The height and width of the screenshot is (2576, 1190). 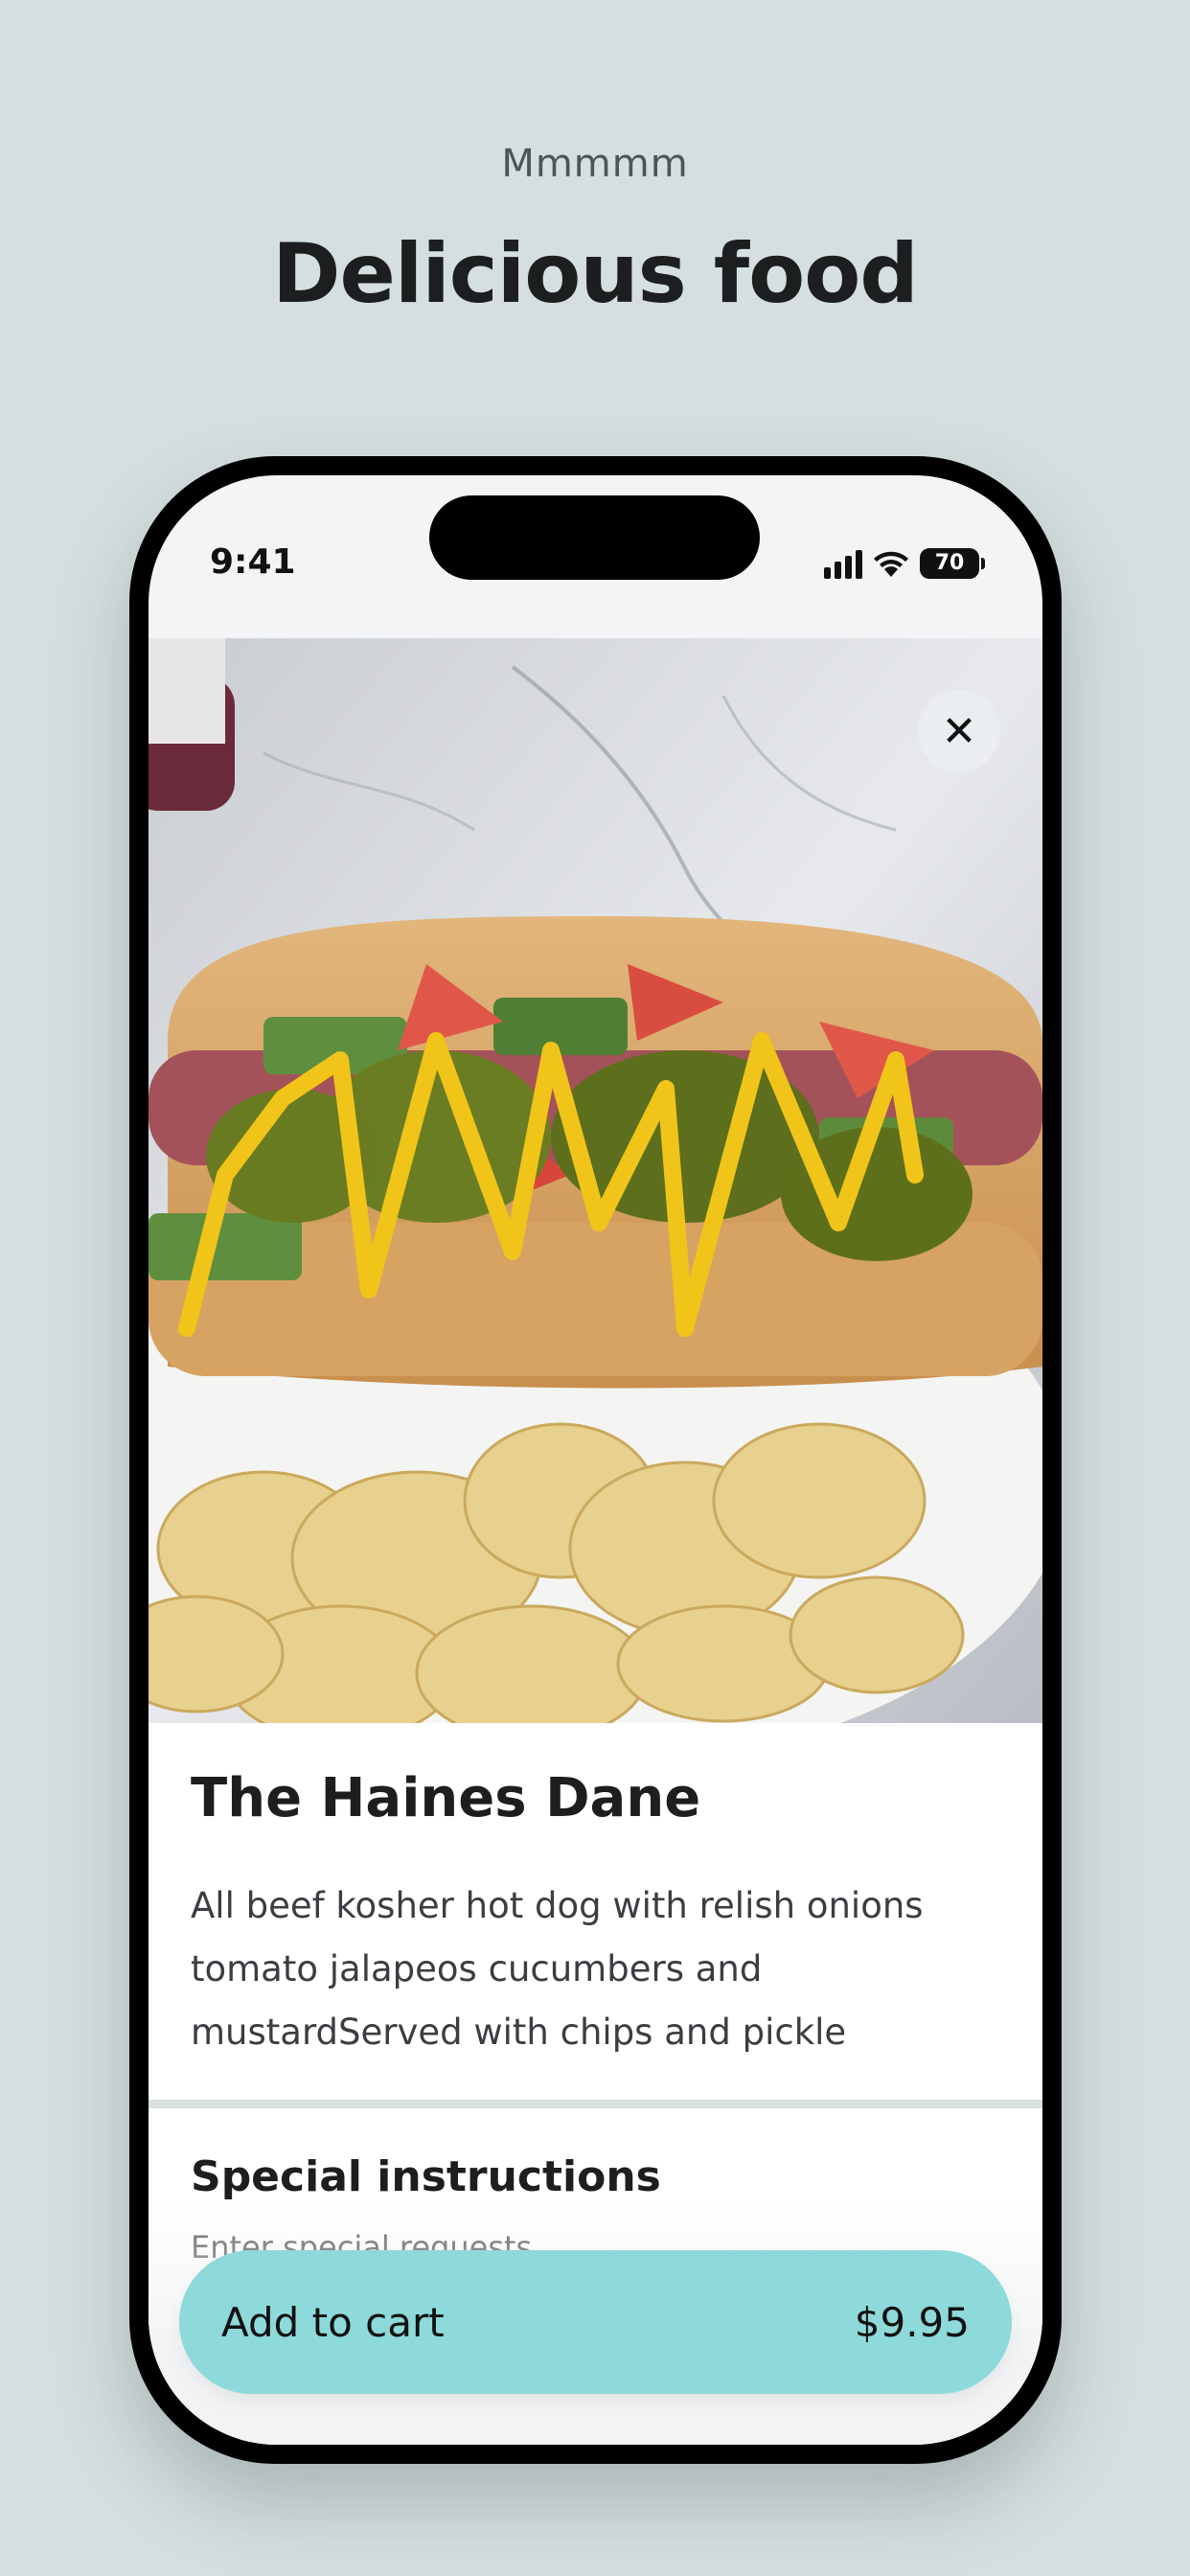 I want to click on status-icons: 70, so click(x=905, y=563).